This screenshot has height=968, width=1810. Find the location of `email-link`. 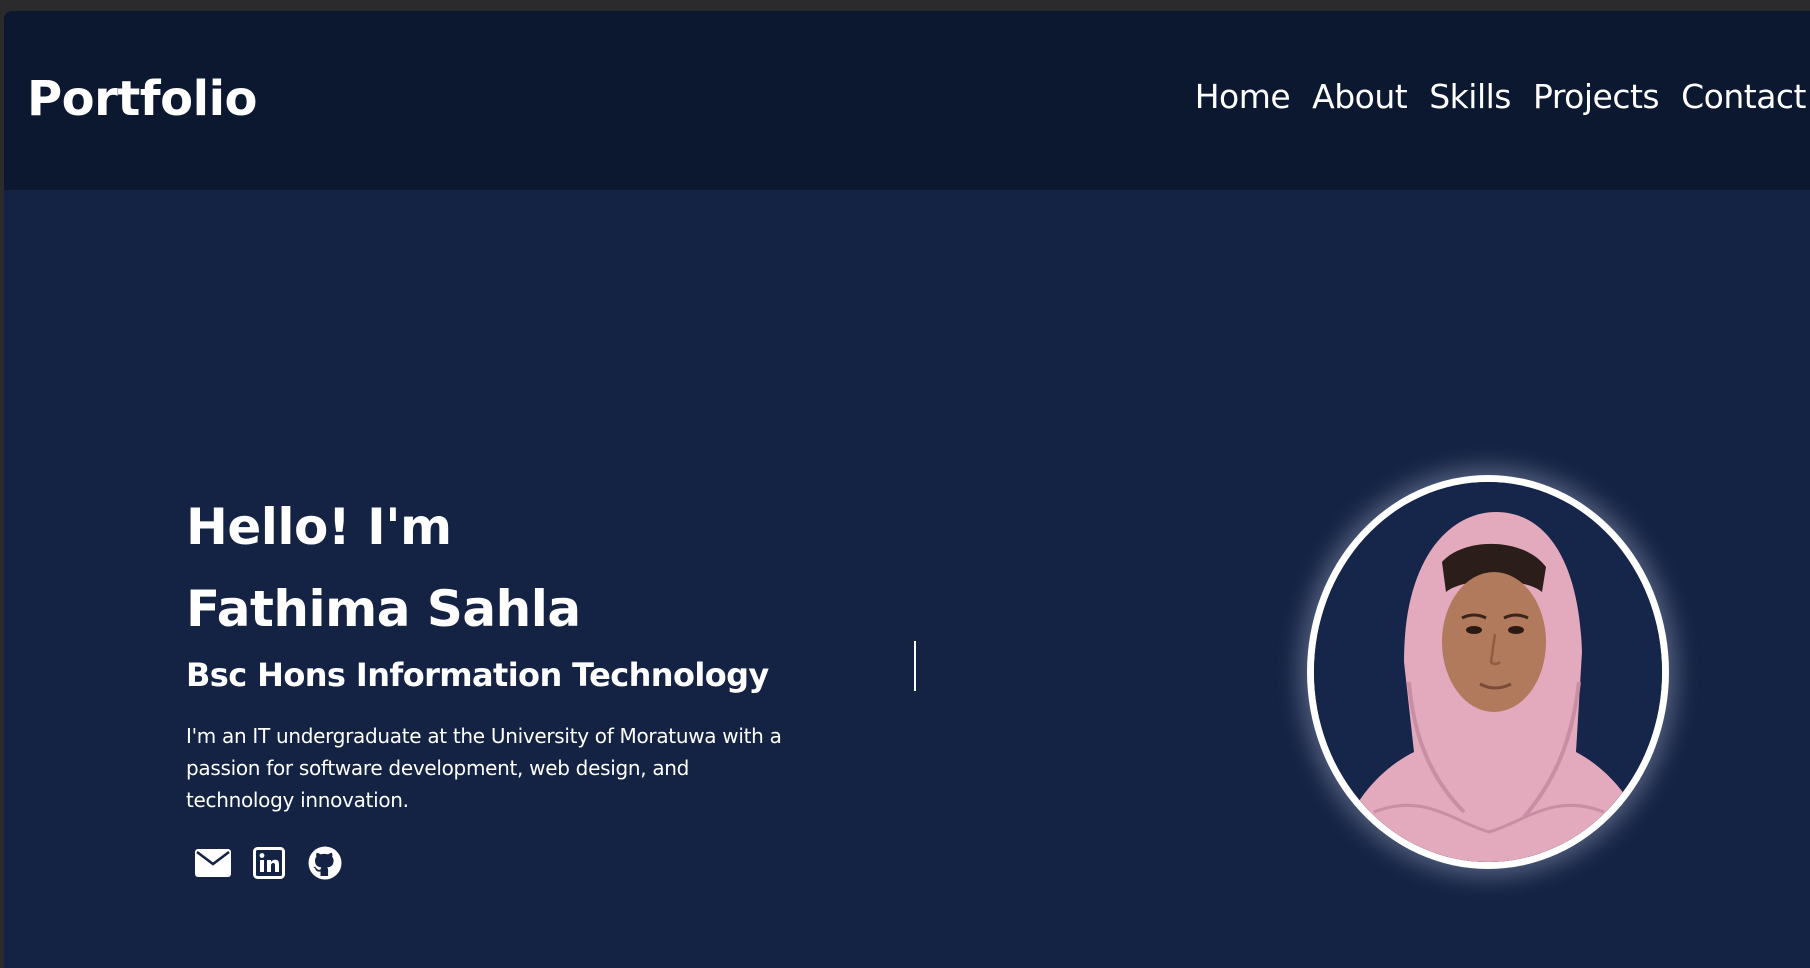

email-link is located at coordinates (213, 863).